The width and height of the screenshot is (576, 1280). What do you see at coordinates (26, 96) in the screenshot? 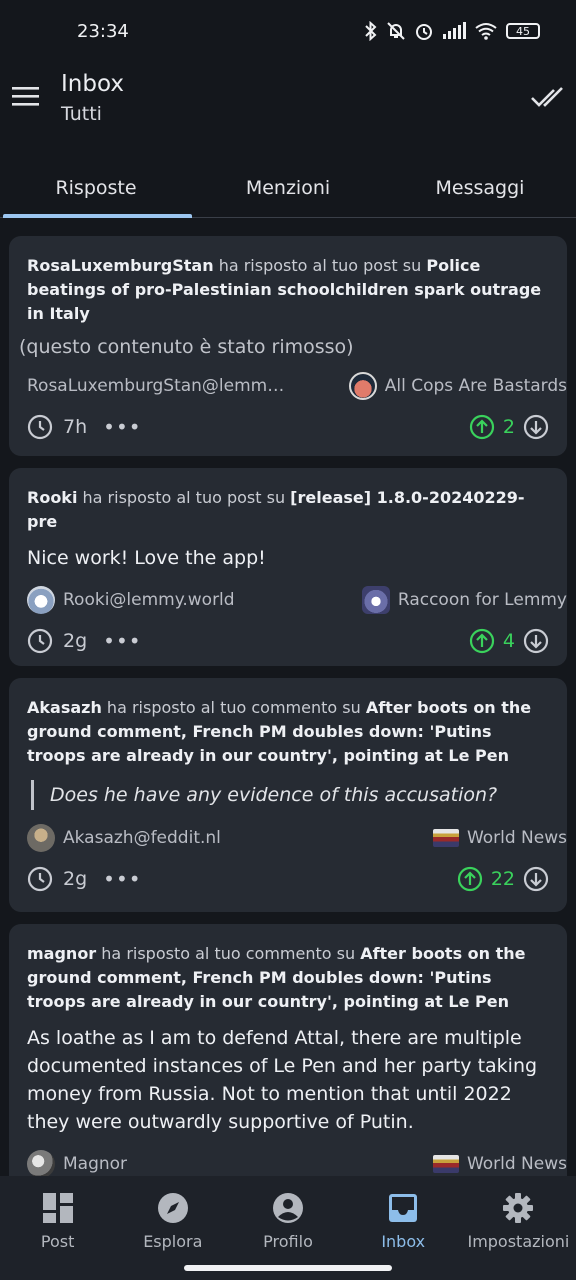
I see `menu-icon` at bounding box center [26, 96].